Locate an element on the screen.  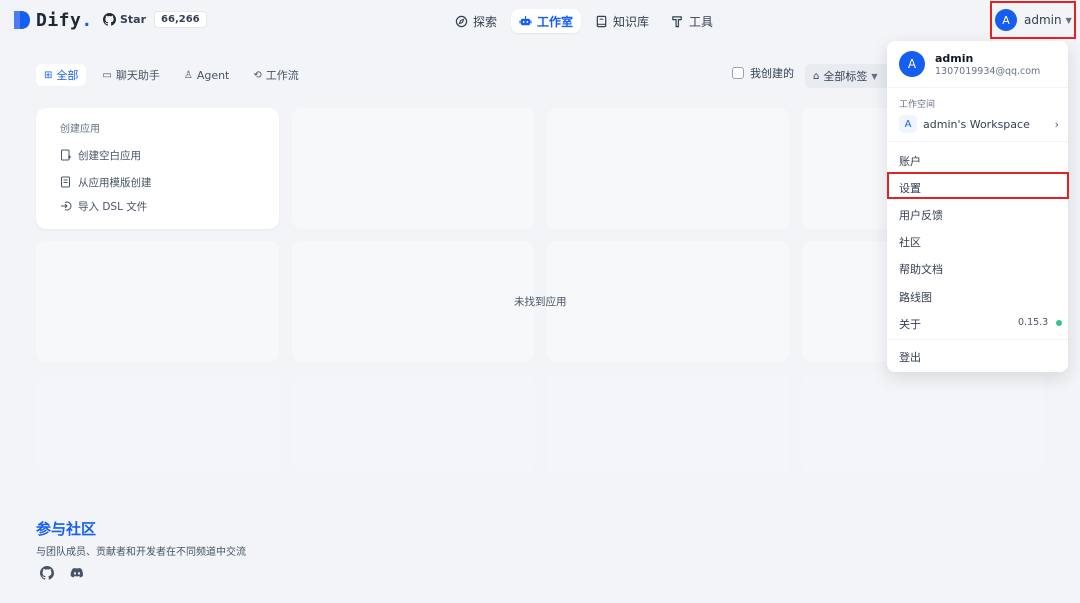
grid-icon: ⊞ is located at coordinates (48, 75).